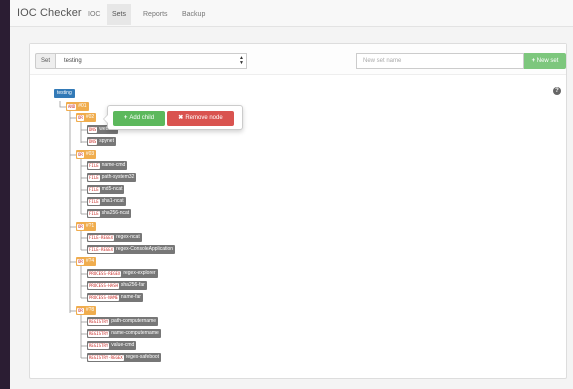 The height and width of the screenshot is (389, 573). I want to click on nav-link-backup: Backup, so click(193, 14).